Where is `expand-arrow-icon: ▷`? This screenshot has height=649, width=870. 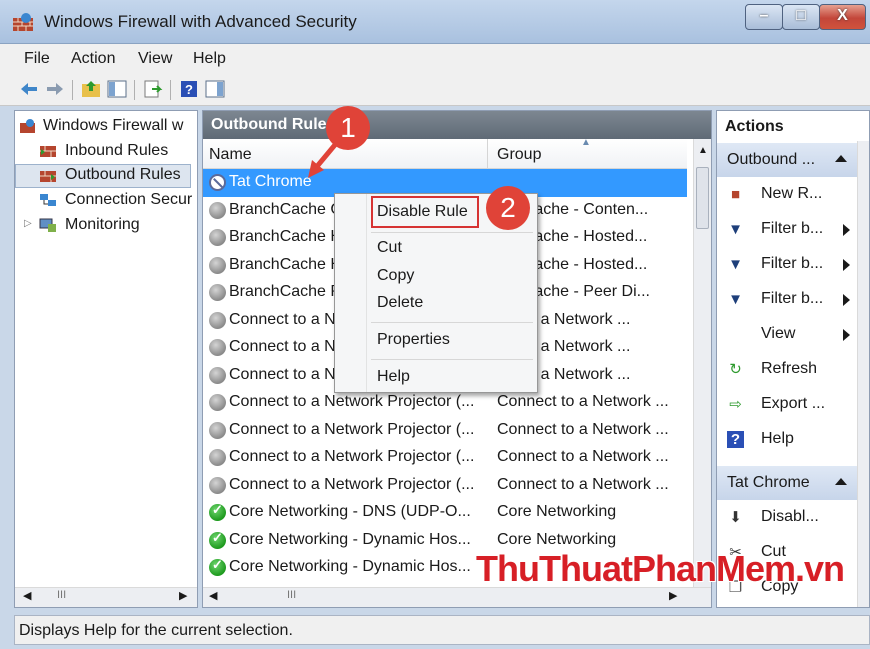 expand-arrow-icon: ▷ is located at coordinates (28, 223).